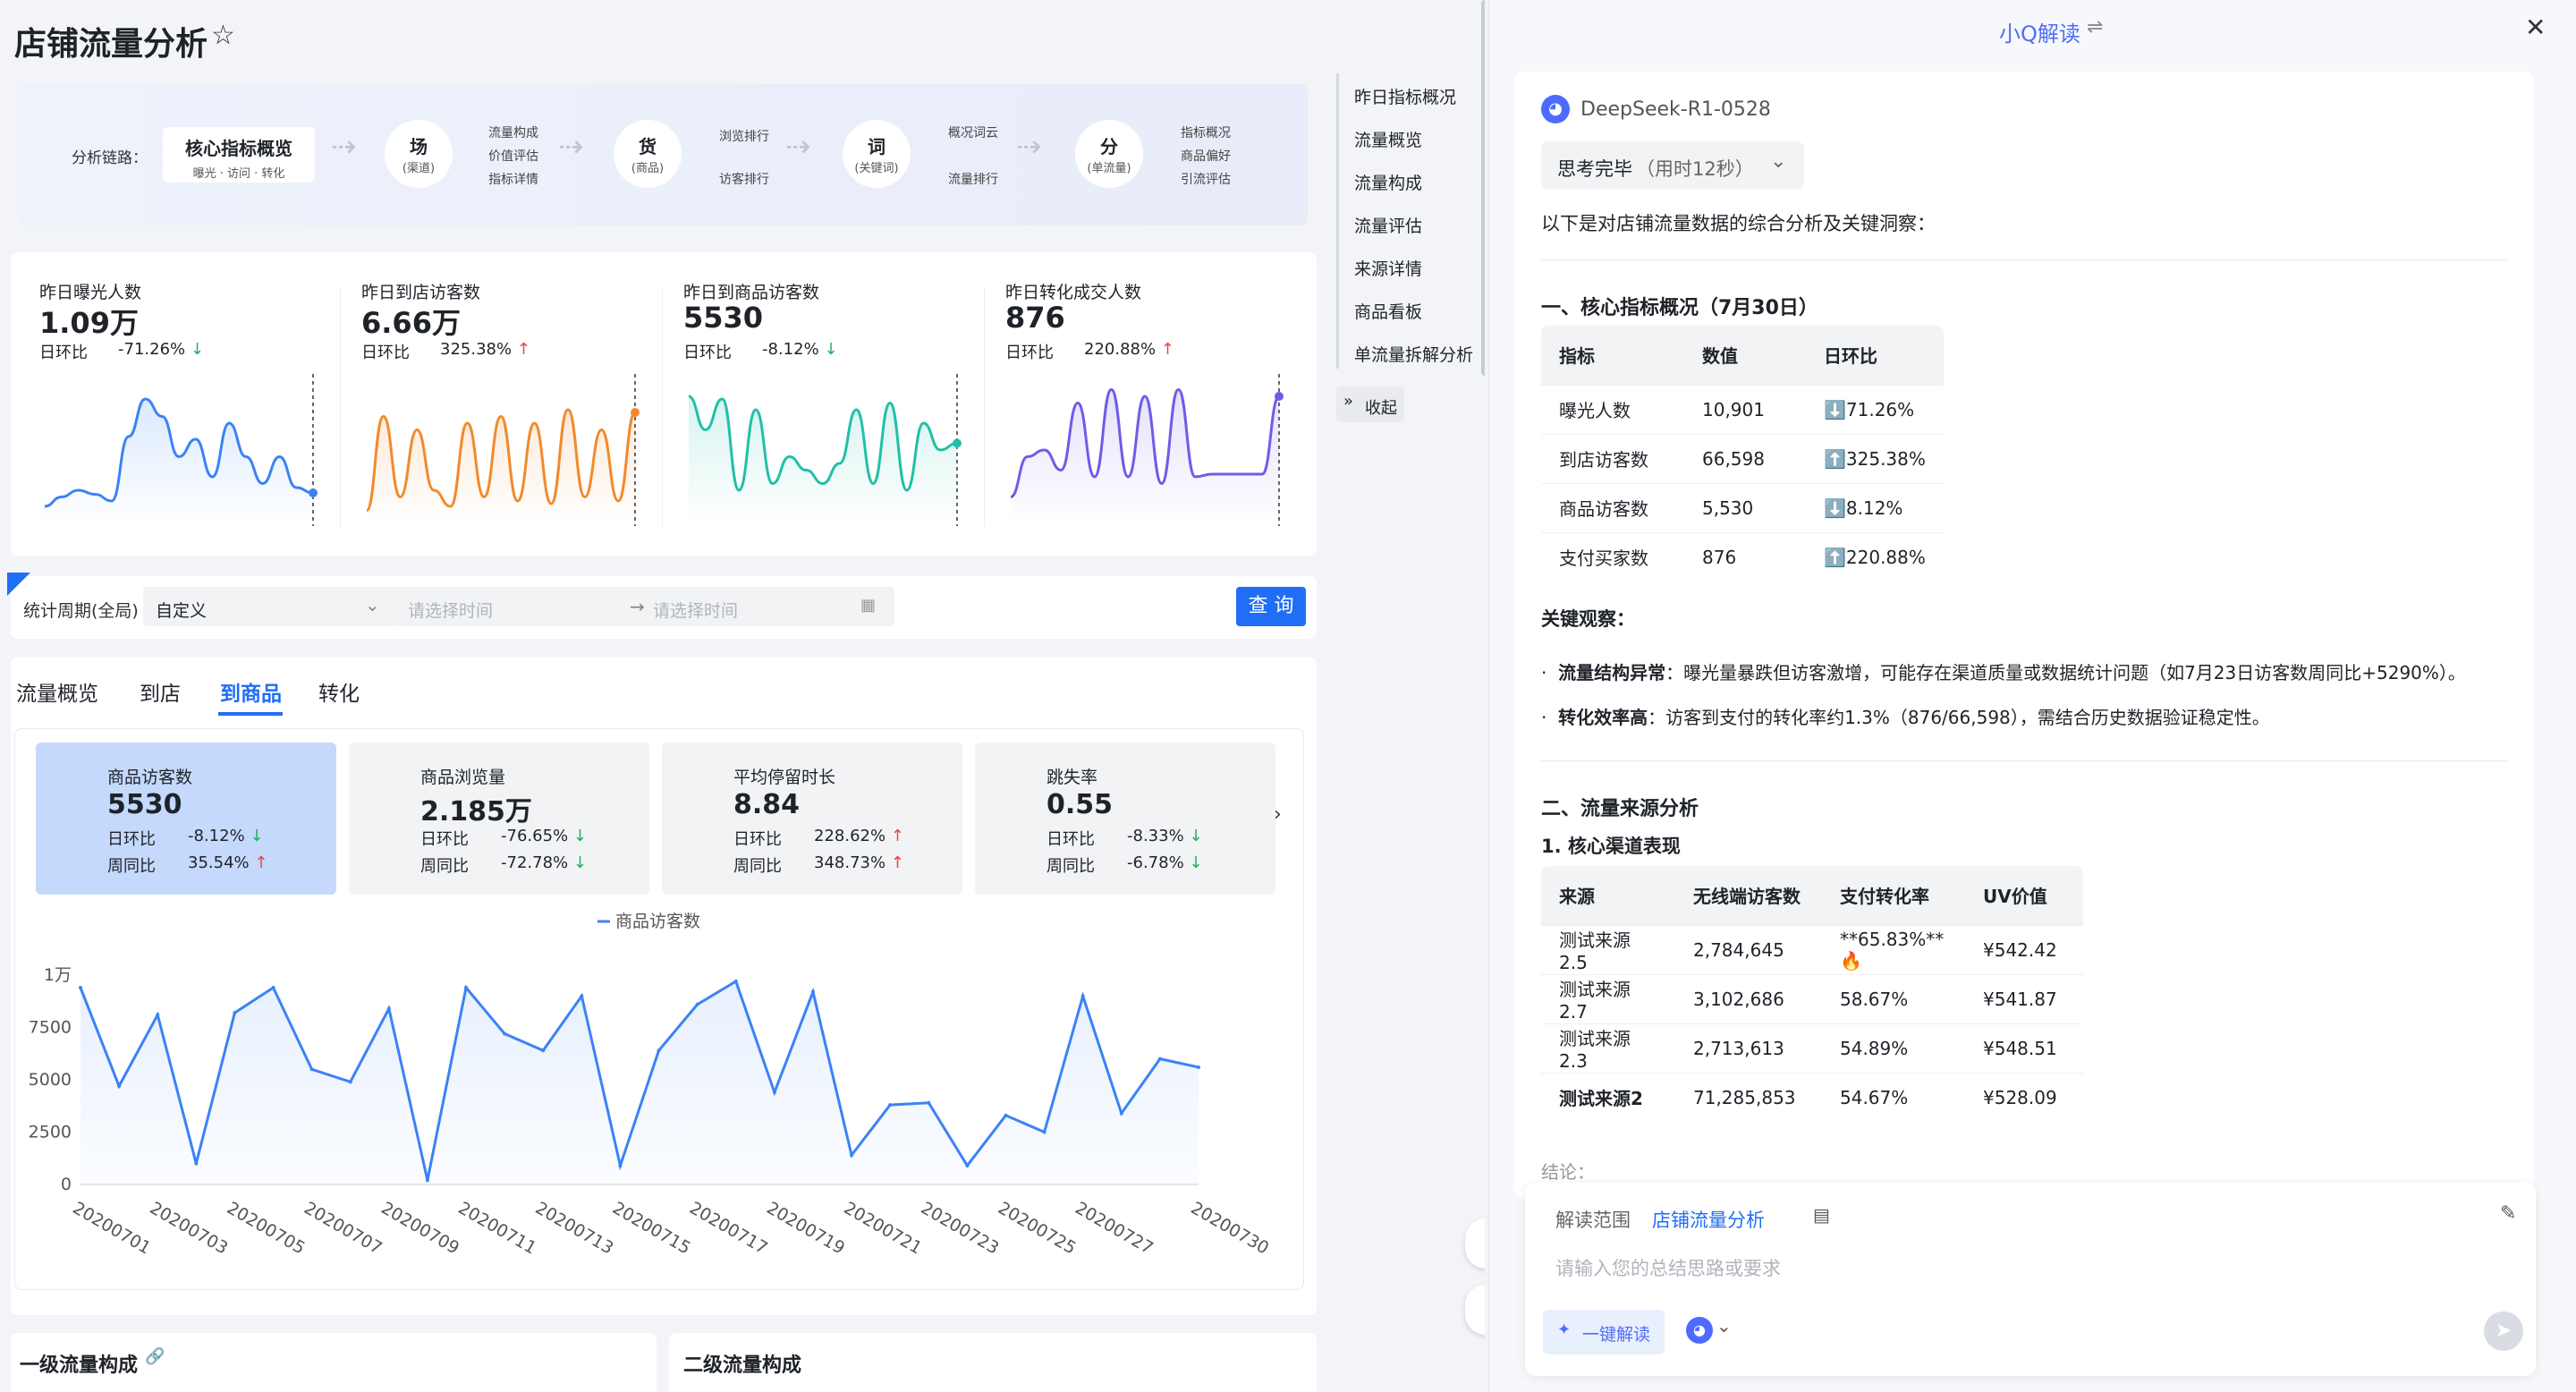 This screenshot has width=2576, height=1392. I want to click on chevron-right-icon: ›, so click(1278, 814).